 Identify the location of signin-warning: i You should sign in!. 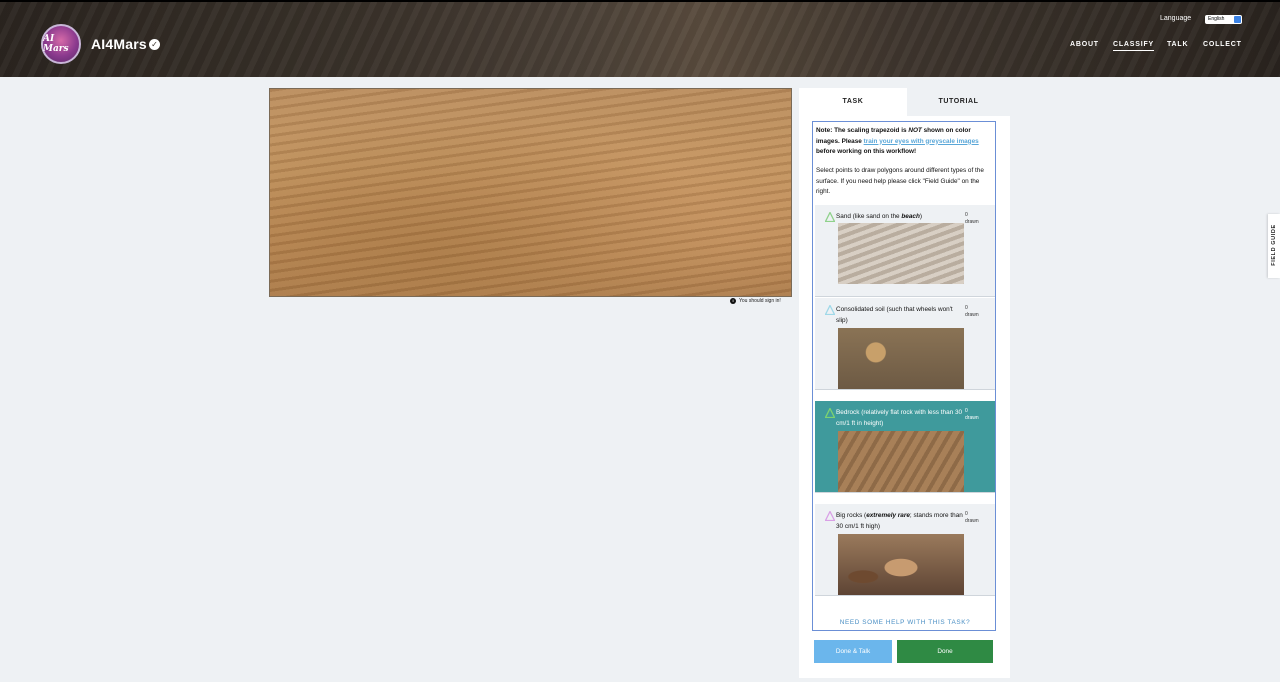
(755, 301).